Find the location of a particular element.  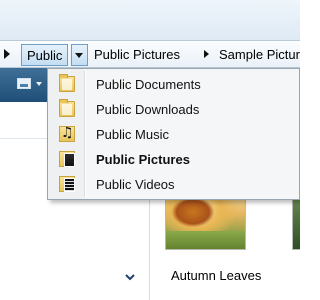

menu-item-public-downloads: Public Downloads is located at coordinates (174, 109).